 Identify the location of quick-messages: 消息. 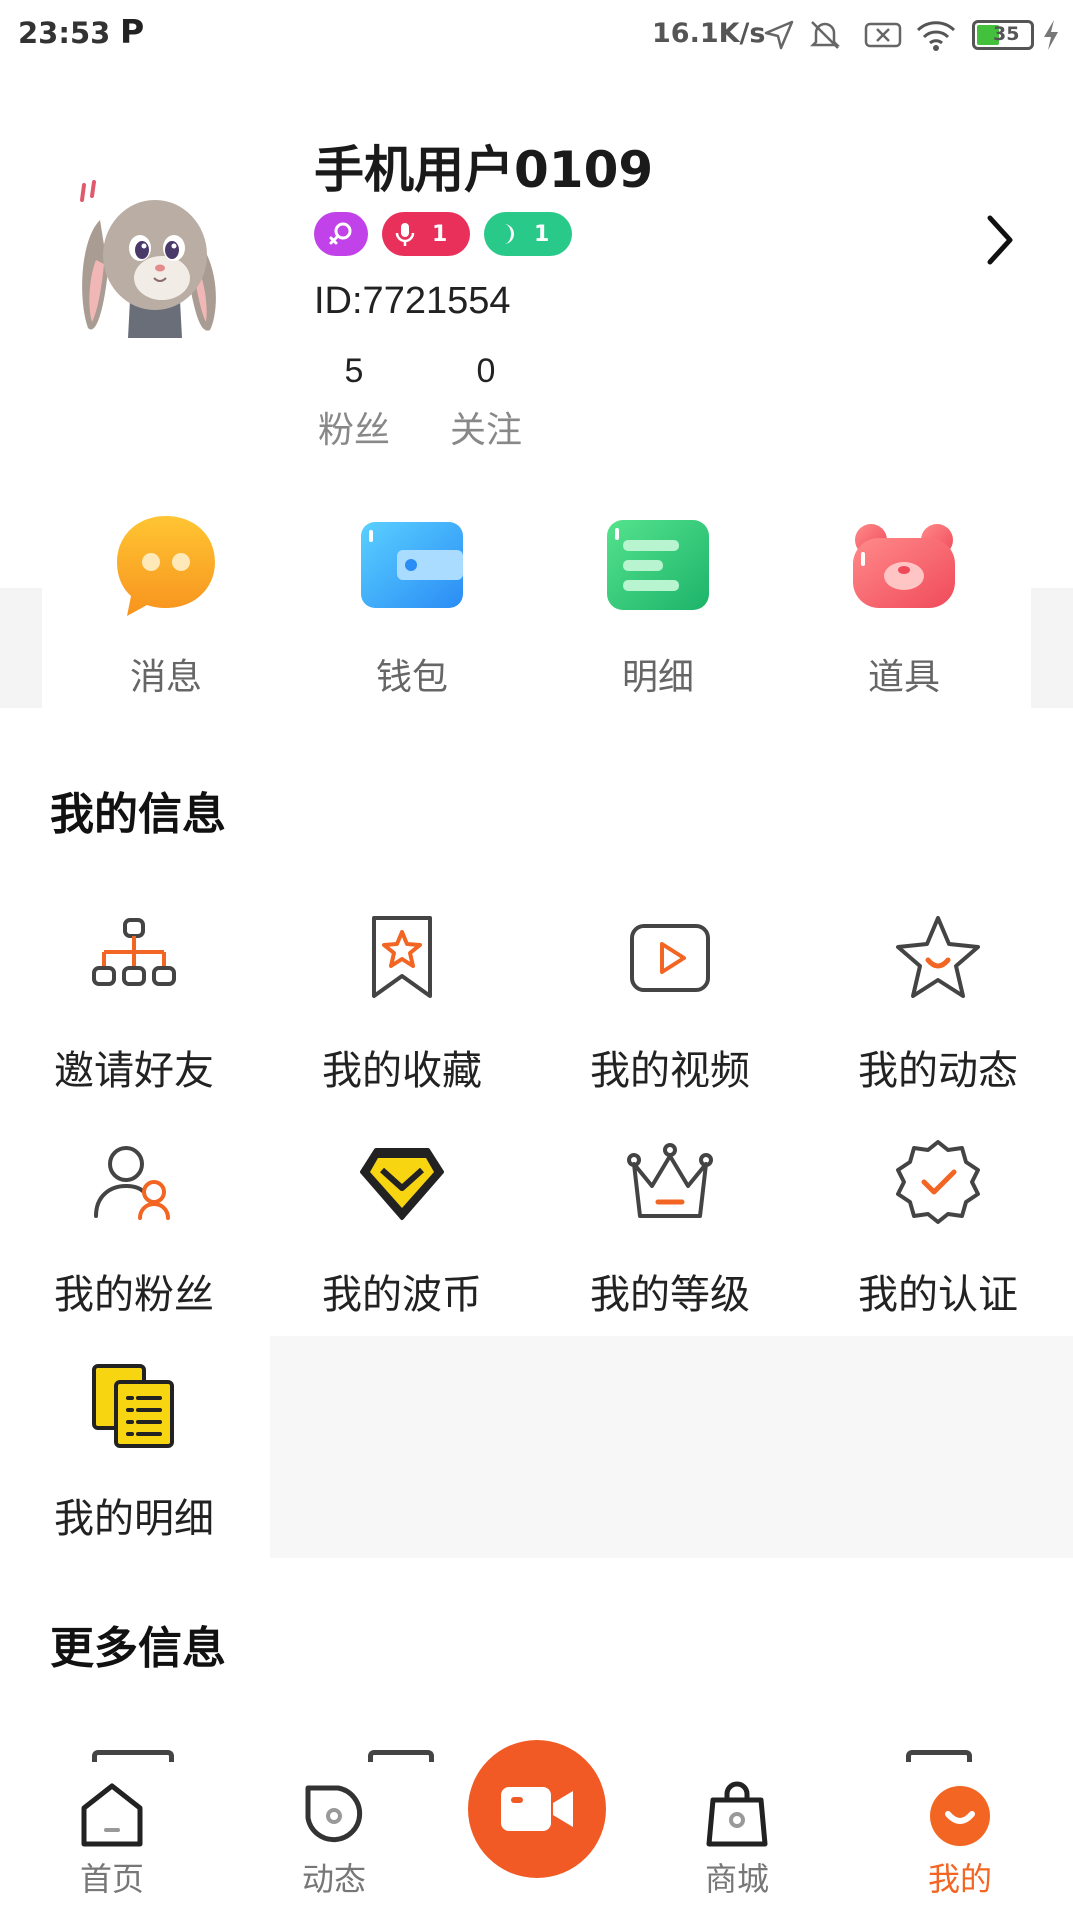
(166, 605).